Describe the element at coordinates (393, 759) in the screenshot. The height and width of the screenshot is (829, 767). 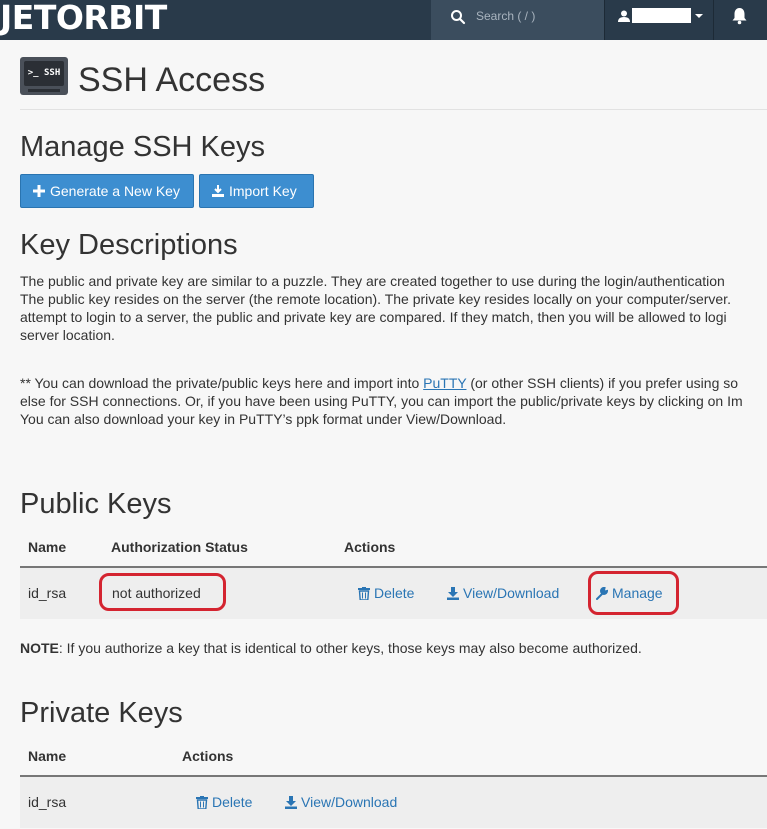
I see `private-keys-table-header: Name Actions` at that location.